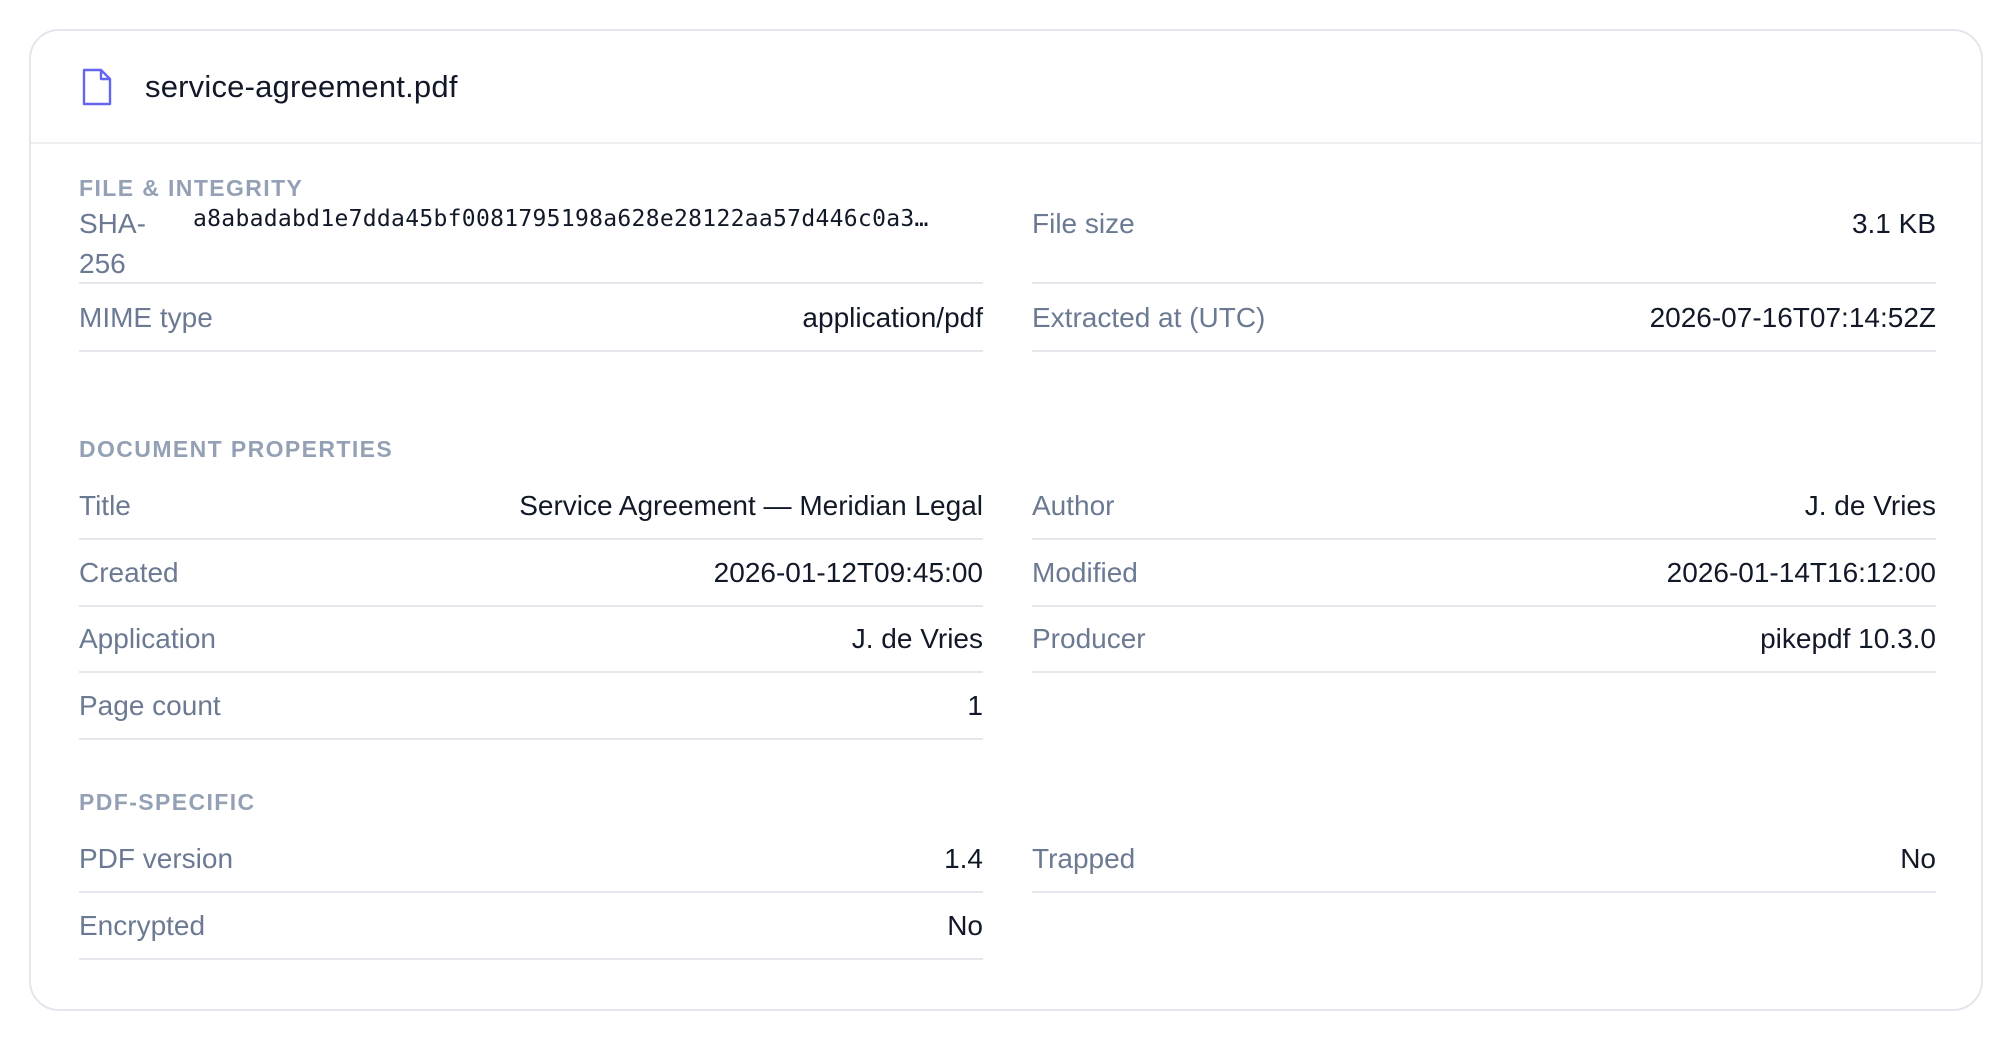 The height and width of the screenshot is (1038, 2004). Describe the element at coordinates (97, 87) in the screenshot. I see `file-icon` at that location.